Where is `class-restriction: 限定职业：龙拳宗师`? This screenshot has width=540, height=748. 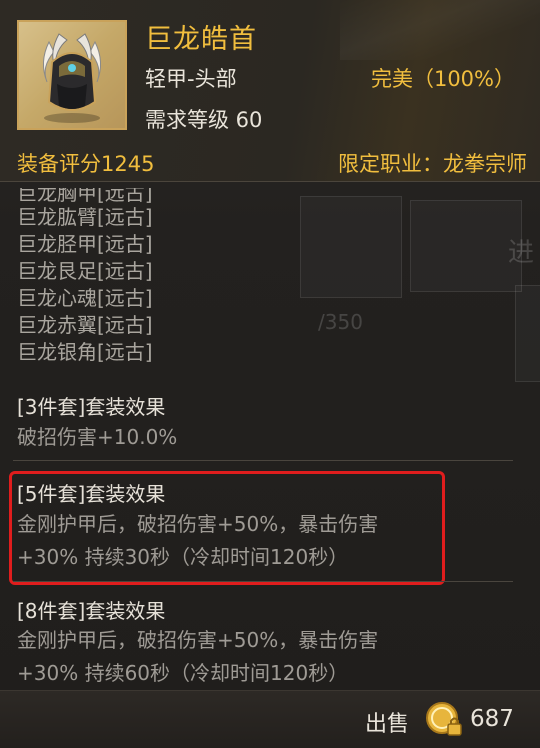
class-restriction: 限定职业：龙拳宗师 is located at coordinates (432, 164).